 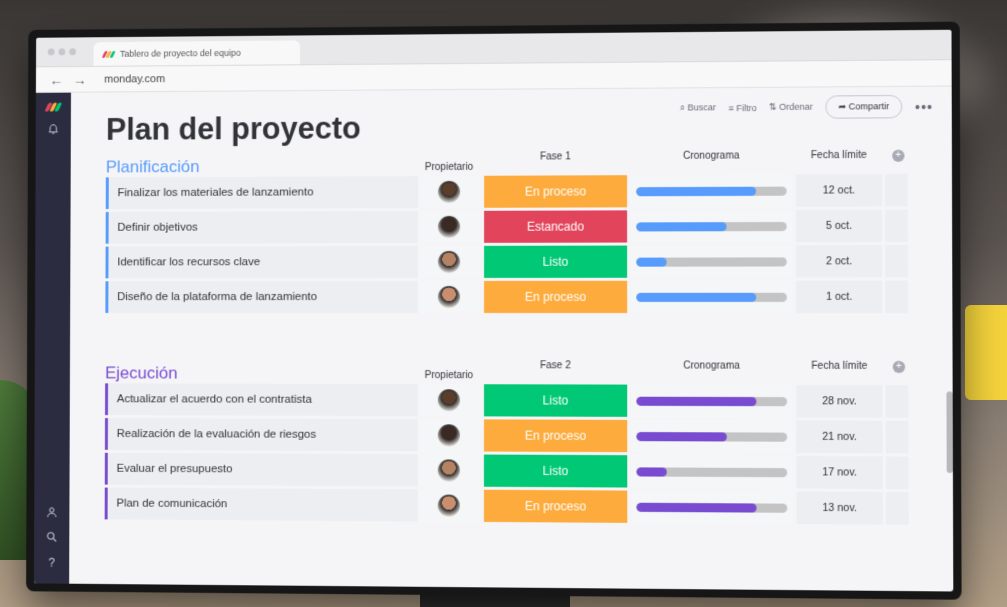 I want to click on item-name: Finalizar los materiales de lanzamiento, so click(x=262, y=193).